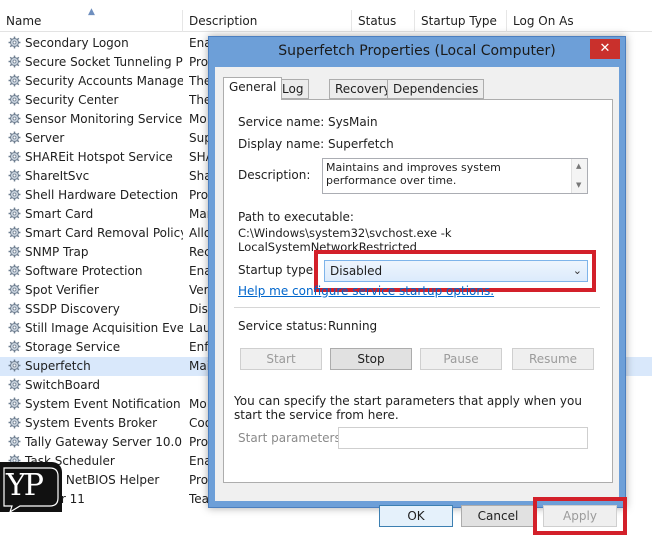 Image resolution: width=652 pixels, height=535 pixels. What do you see at coordinates (278, 270) in the screenshot?
I see `startup-type-label: Startup type:` at bounding box center [278, 270].